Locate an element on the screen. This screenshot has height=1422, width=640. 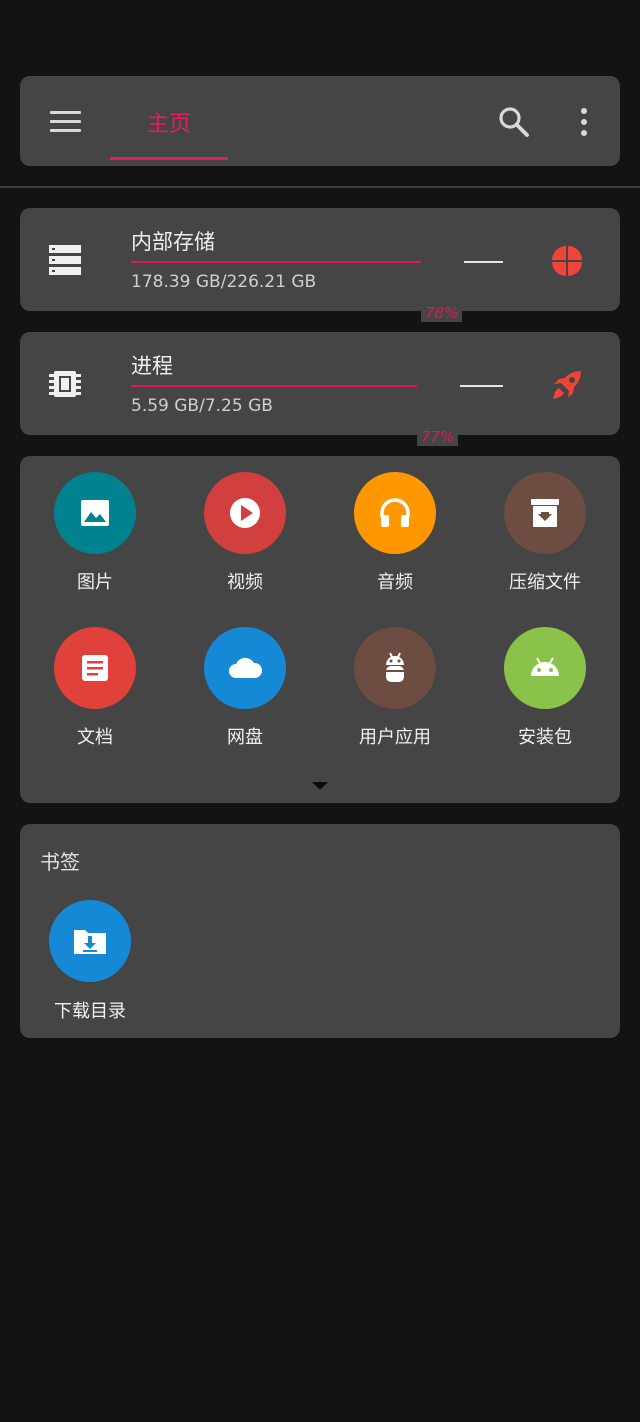
category-documents: 文档 is located at coordinates (95, 681).